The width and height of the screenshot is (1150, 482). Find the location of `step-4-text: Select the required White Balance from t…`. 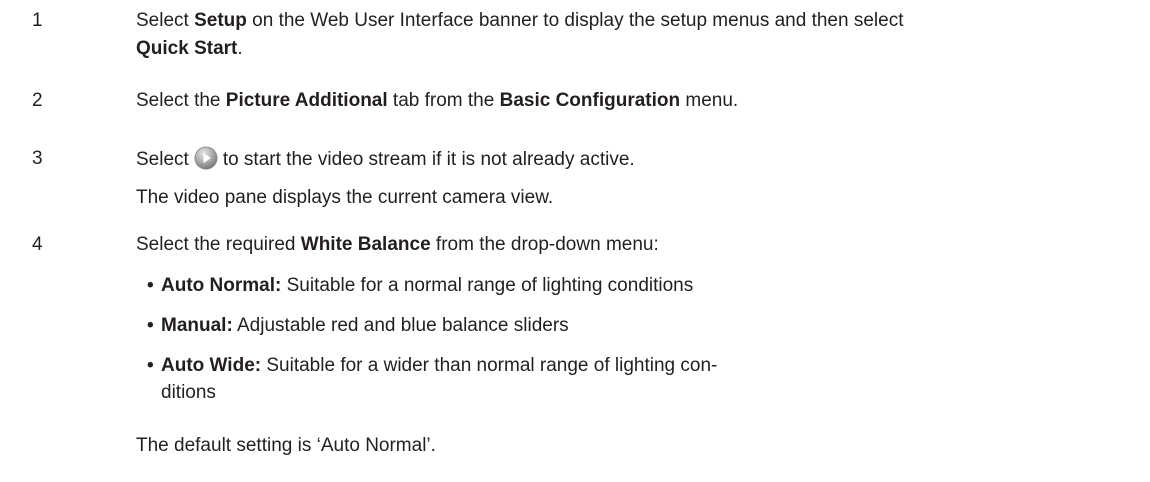

step-4-text: Select the required White Balance from t… is located at coordinates (397, 245).